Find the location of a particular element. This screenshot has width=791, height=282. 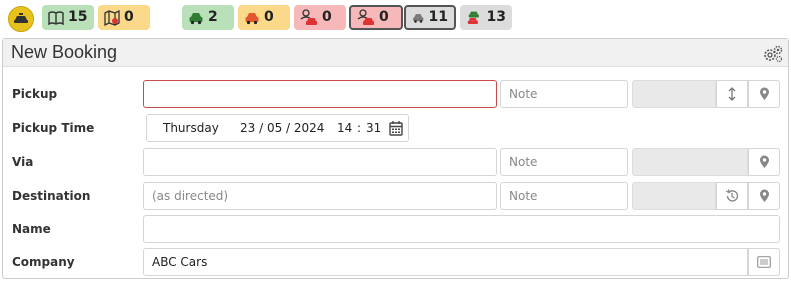

total-count: 13 is located at coordinates (496, 17).